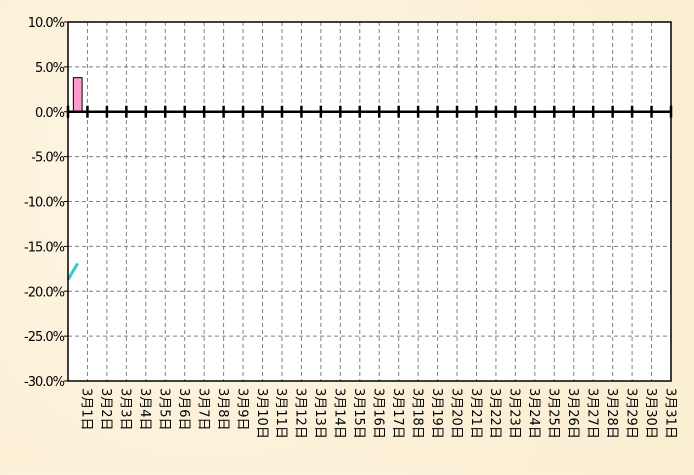 The height and width of the screenshot is (475, 694). Describe the element at coordinates (591, 413) in the screenshot. I see `x-tick-label: 3月27日` at that location.